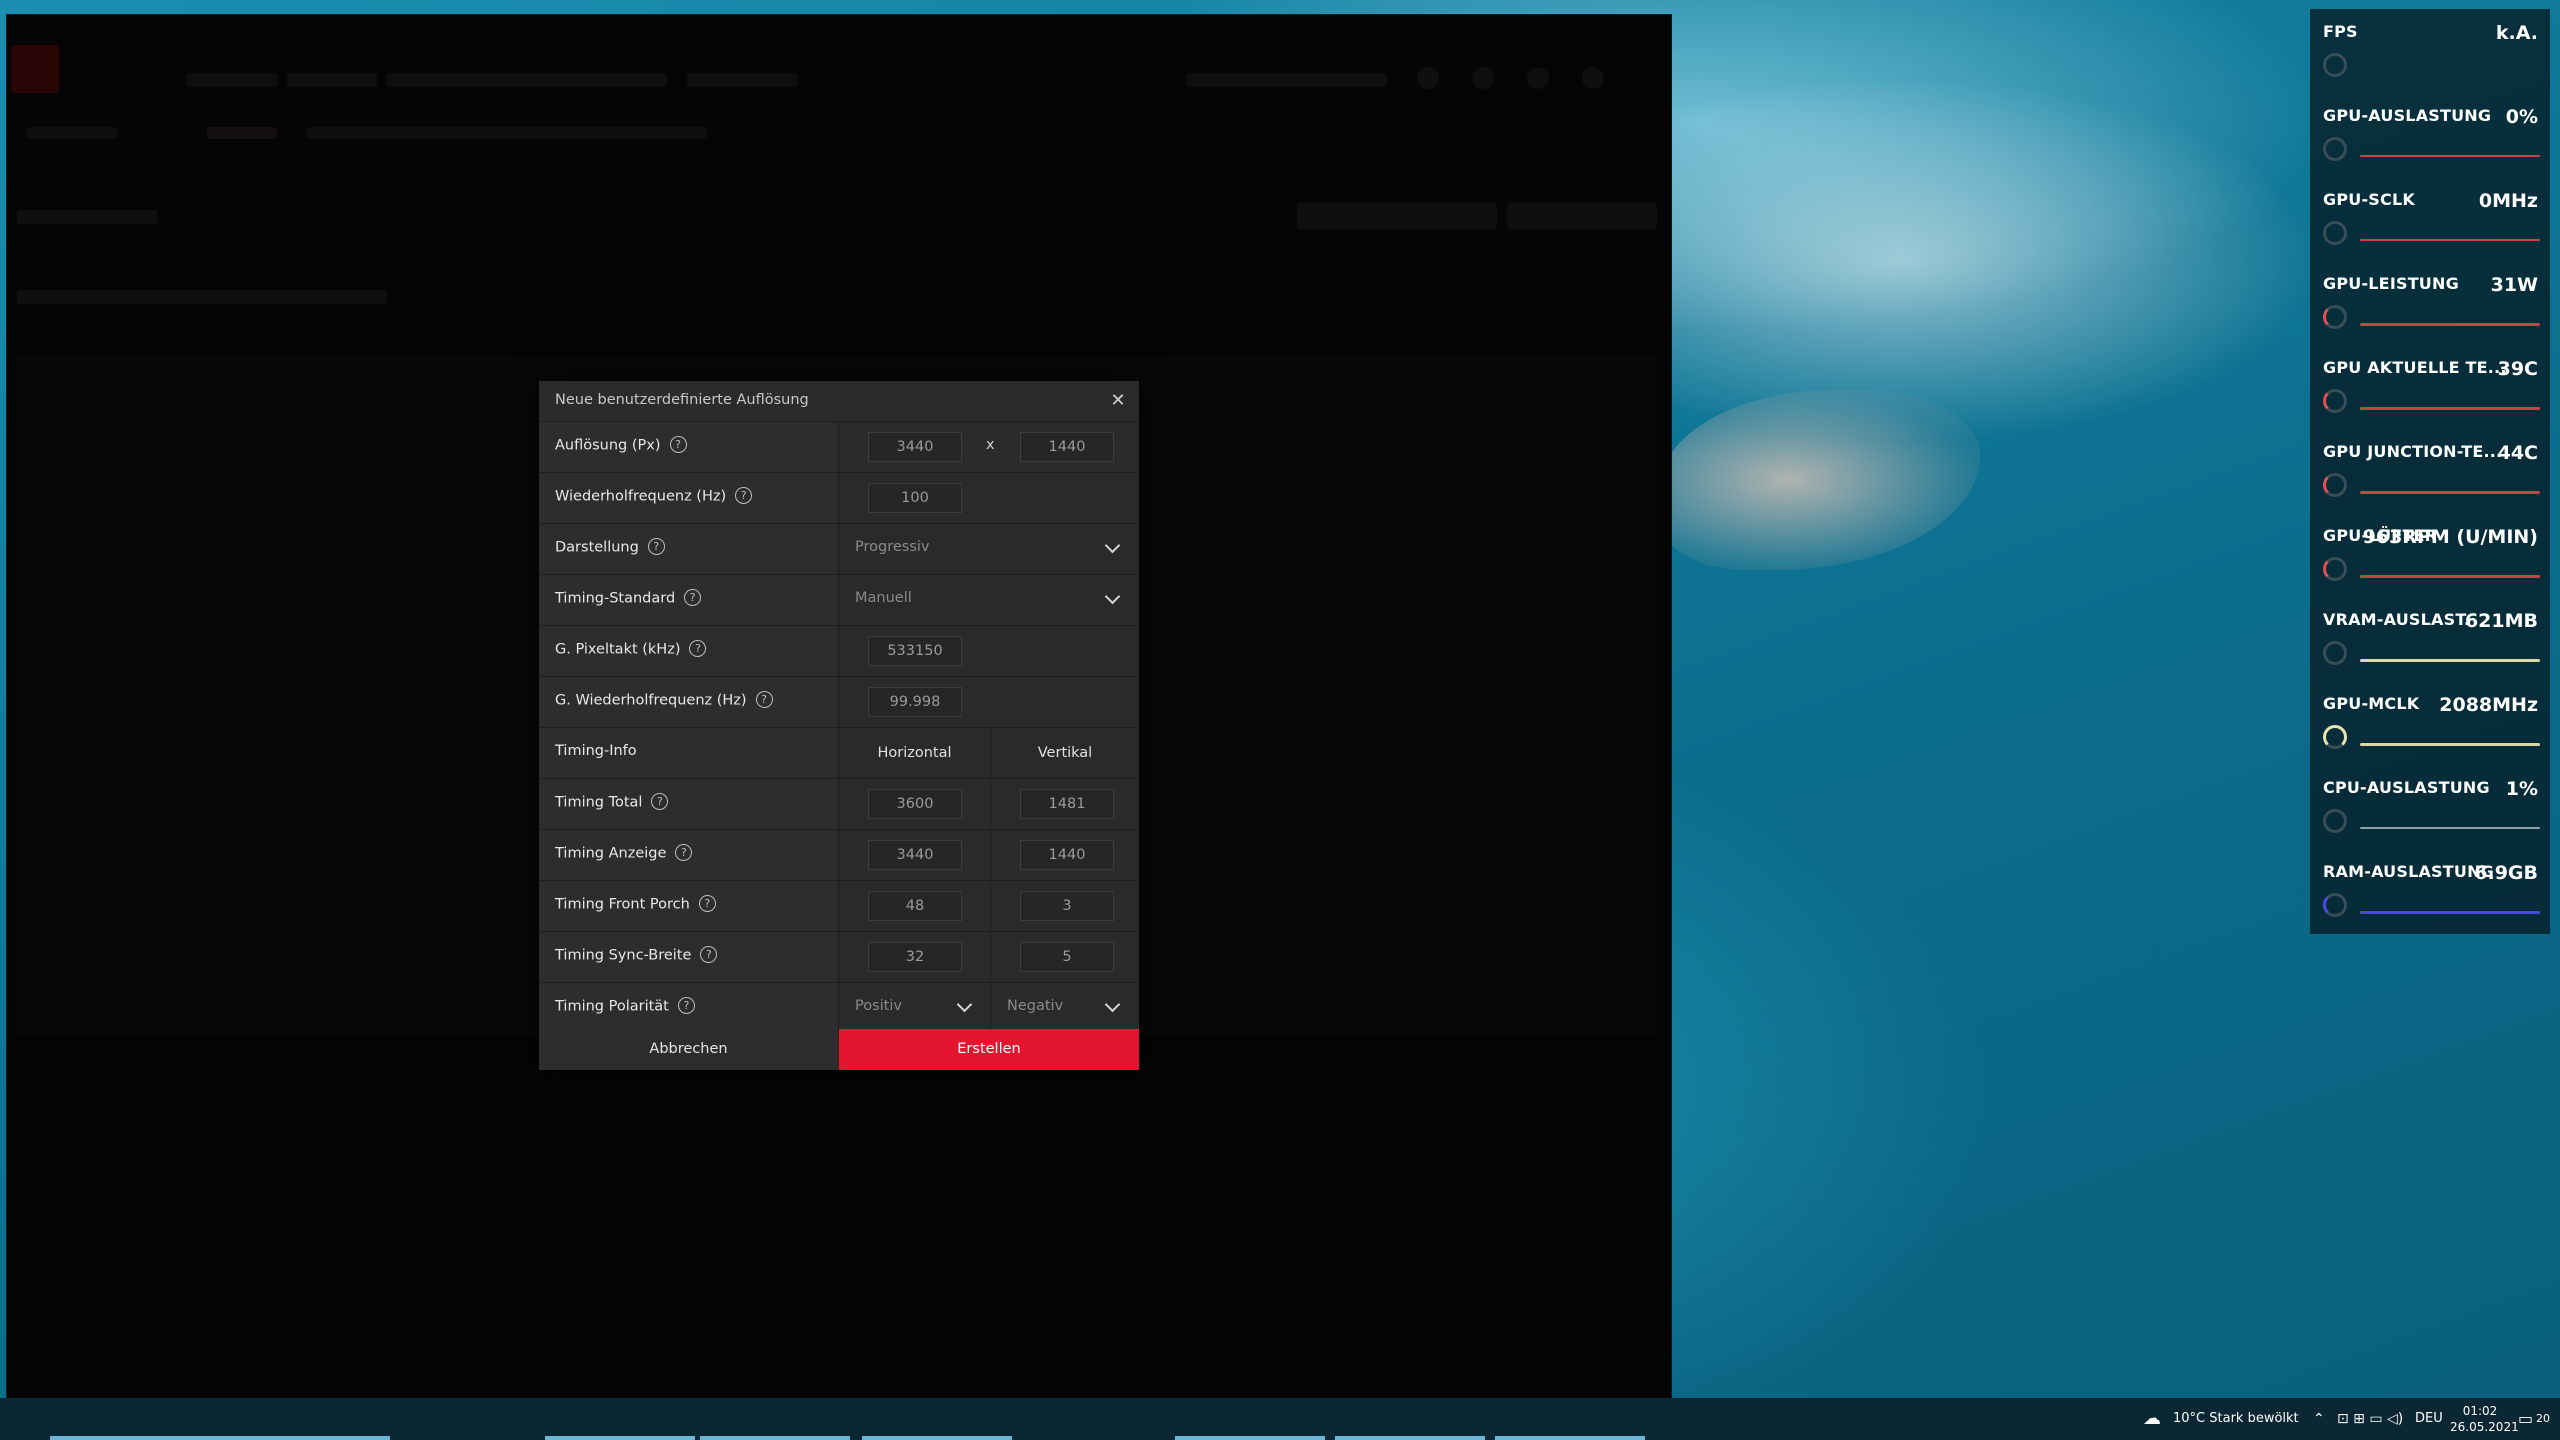 The width and height of the screenshot is (2560, 1440). Describe the element at coordinates (2484, 1419) in the screenshot. I see `clock: 01:02 26.05.2021` at that location.